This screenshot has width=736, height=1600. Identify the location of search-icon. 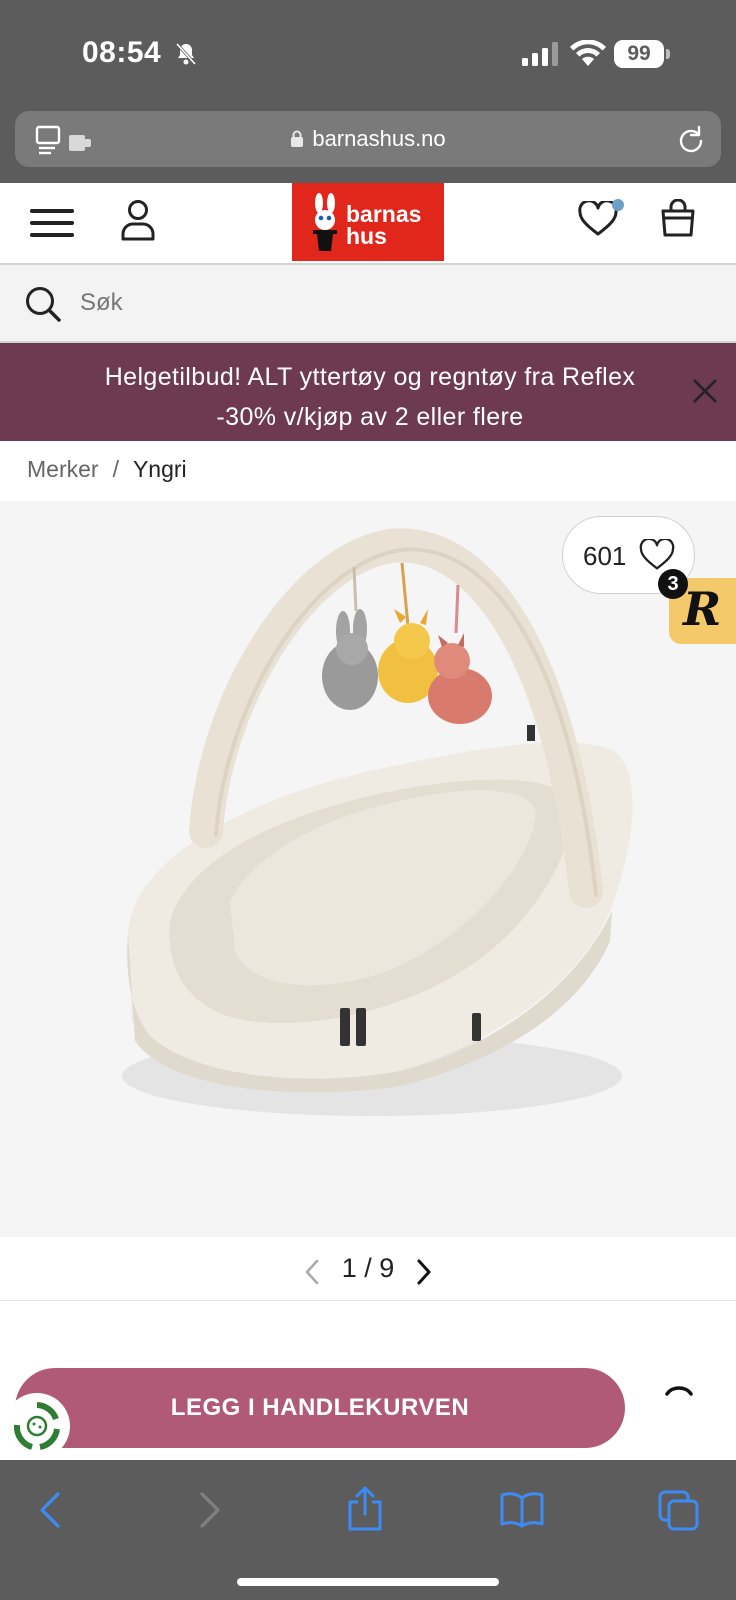
(43, 304).